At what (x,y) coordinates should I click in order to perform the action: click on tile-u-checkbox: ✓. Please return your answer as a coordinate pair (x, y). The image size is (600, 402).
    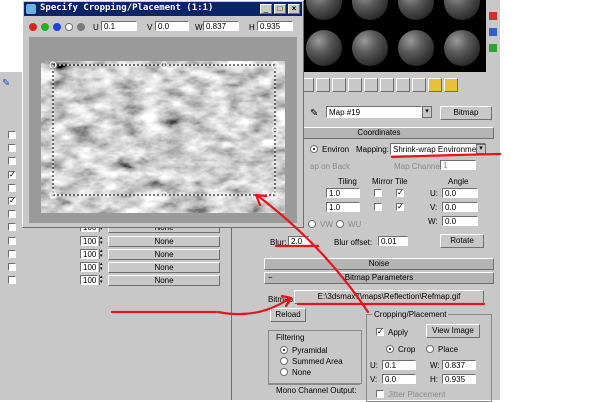
    Looking at the image, I should click on (400, 193).